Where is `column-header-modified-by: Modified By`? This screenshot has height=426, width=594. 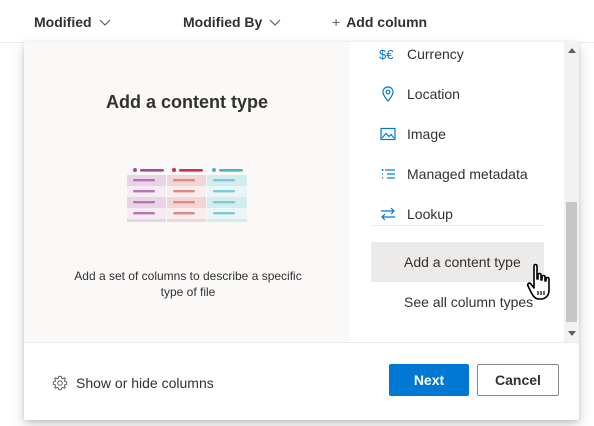
column-header-modified-by: Modified By is located at coordinates (232, 22).